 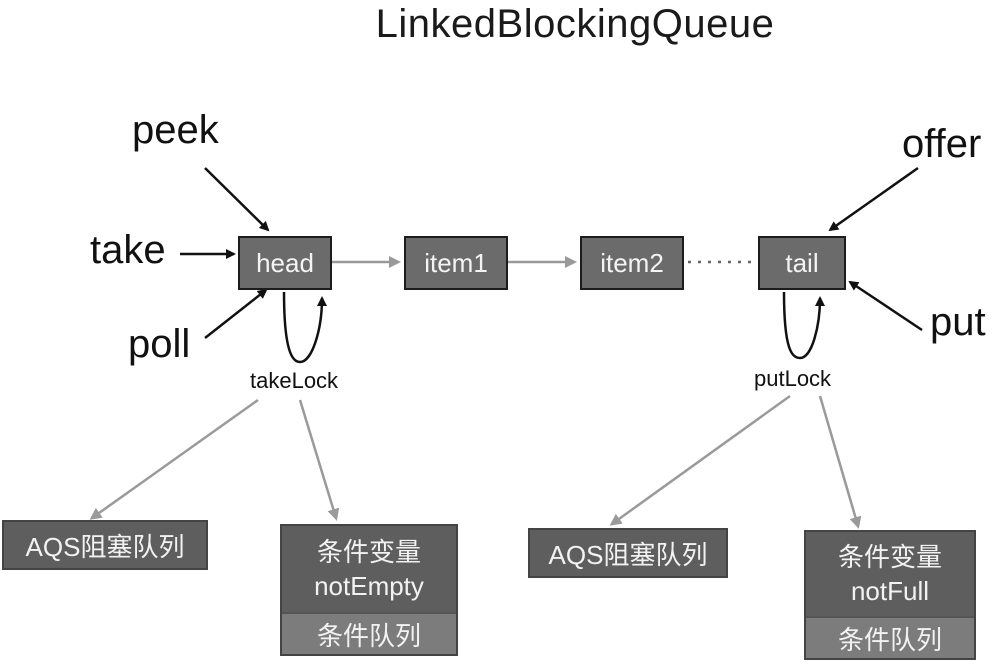 What do you see at coordinates (802, 263) in the screenshot?
I see `node-tail: tail` at bounding box center [802, 263].